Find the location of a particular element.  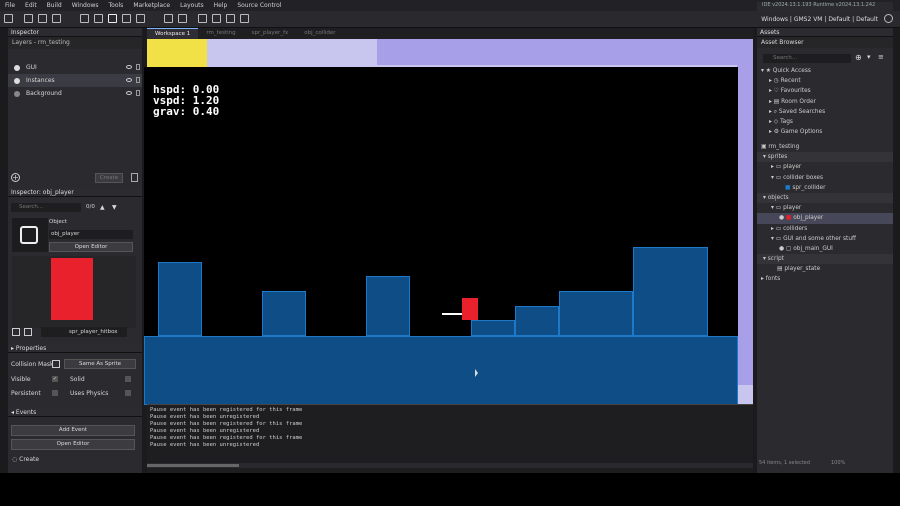

sprite-icon is located at coordinates (16, 332).